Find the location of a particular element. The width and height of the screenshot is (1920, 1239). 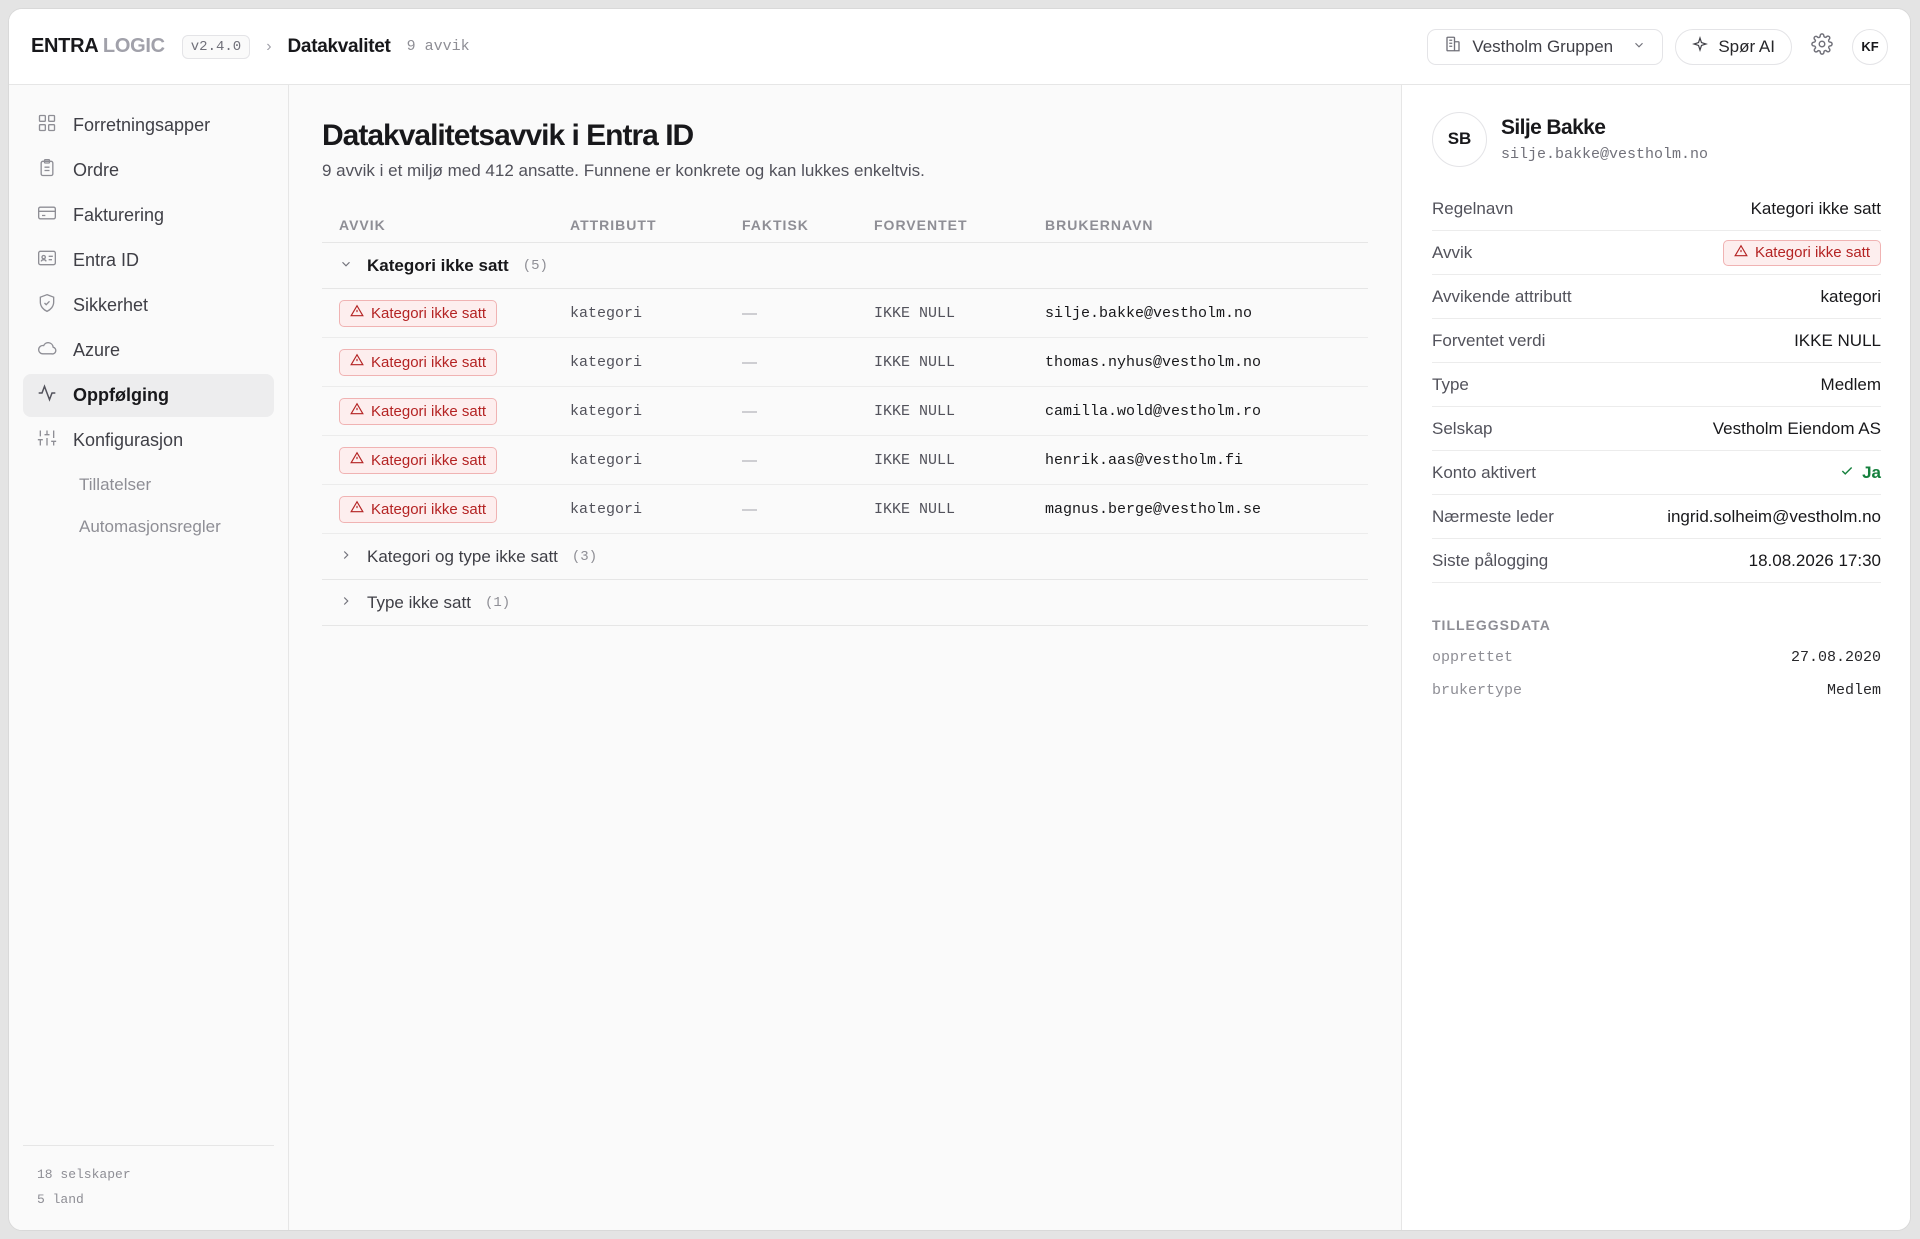

sidebar-item-konfigurasjon: Konfigurasjon is located at coordinates (148, 440).